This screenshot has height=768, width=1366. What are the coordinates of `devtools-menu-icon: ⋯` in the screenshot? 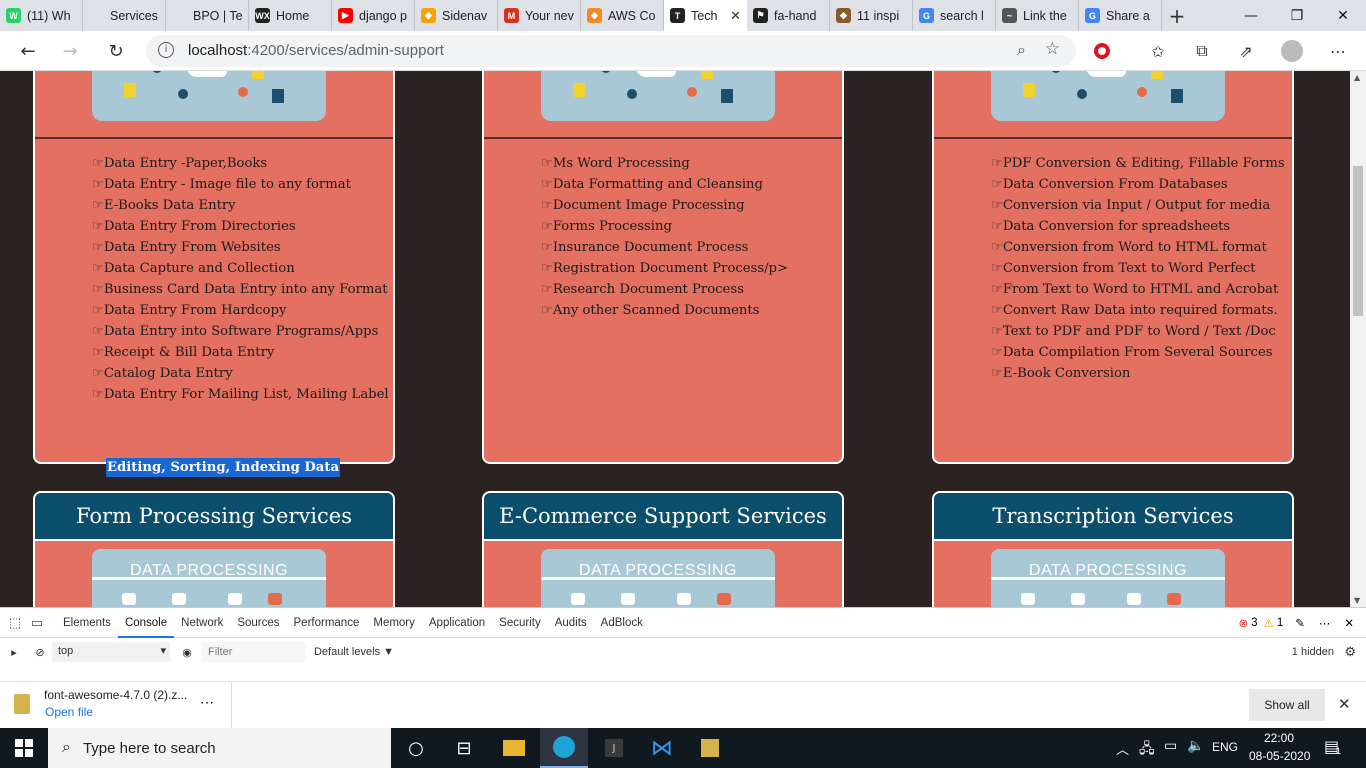 It's located at (1325, 623).